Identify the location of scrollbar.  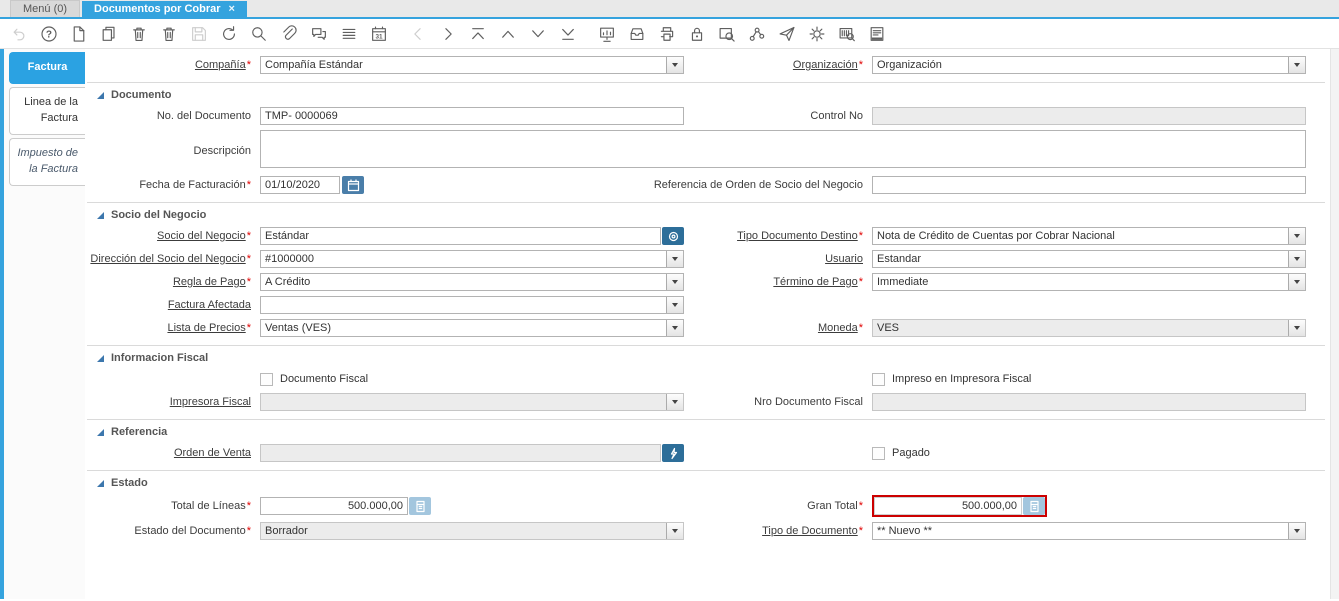
(1334, 324).